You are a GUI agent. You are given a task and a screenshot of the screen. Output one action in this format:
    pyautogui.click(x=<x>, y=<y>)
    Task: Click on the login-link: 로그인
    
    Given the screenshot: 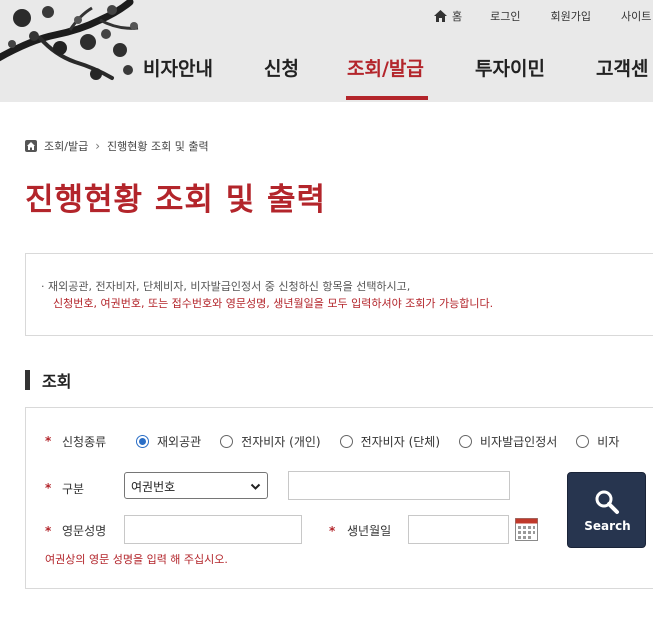 What is the action you would take?
    pyautogui.click(x=505, y=16)
    